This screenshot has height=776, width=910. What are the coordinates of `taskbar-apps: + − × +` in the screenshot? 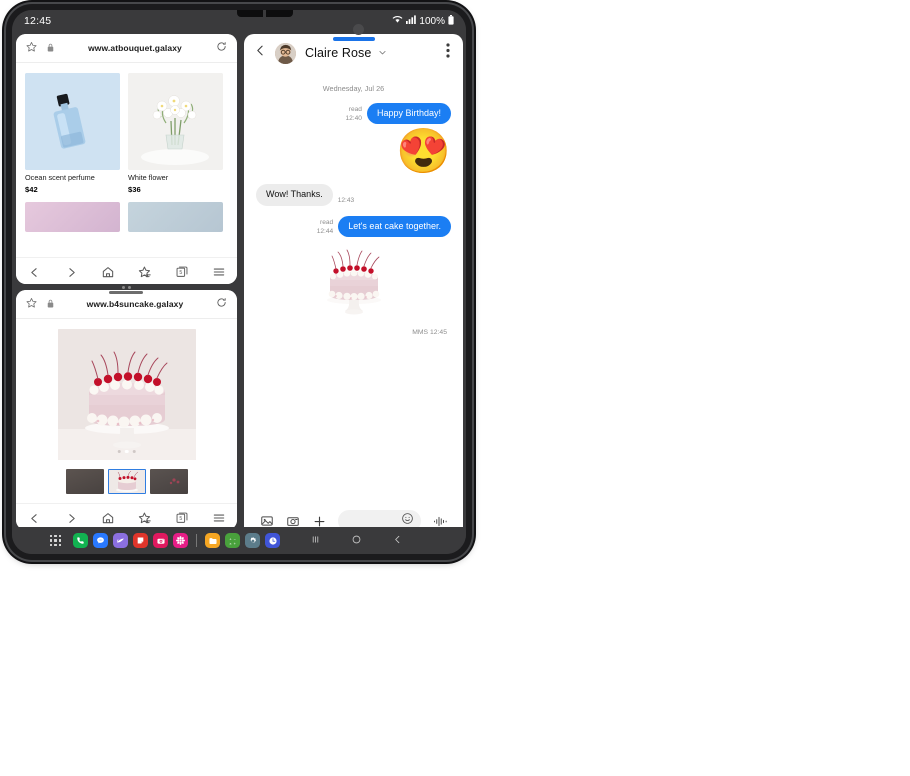 It's located at (177, 540).